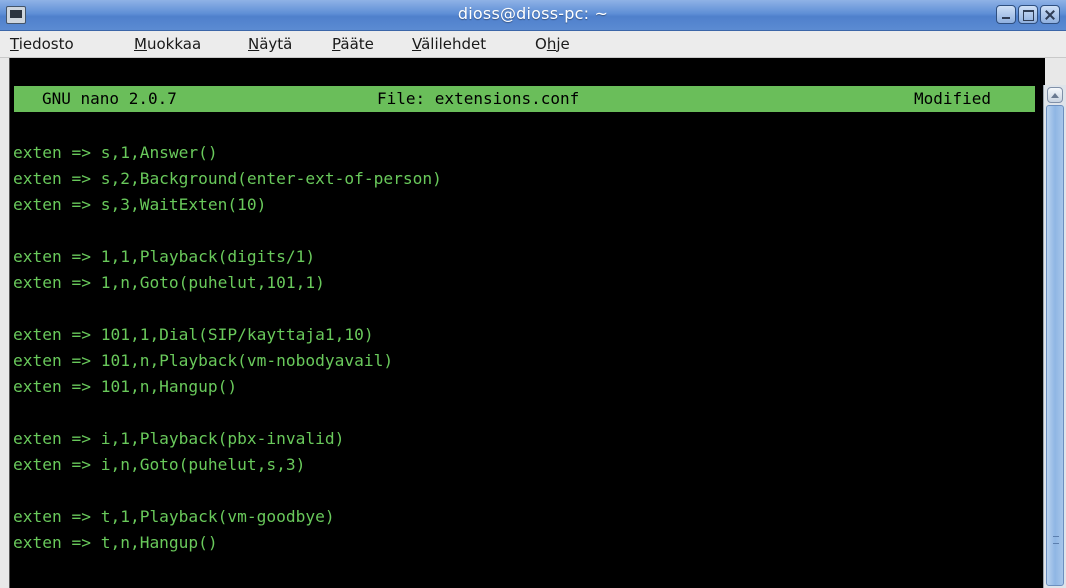 The width and height of the screenshot is (1066, 588). I want to click on code-line: exten => t,n,Hangup(), so click(115, 542).